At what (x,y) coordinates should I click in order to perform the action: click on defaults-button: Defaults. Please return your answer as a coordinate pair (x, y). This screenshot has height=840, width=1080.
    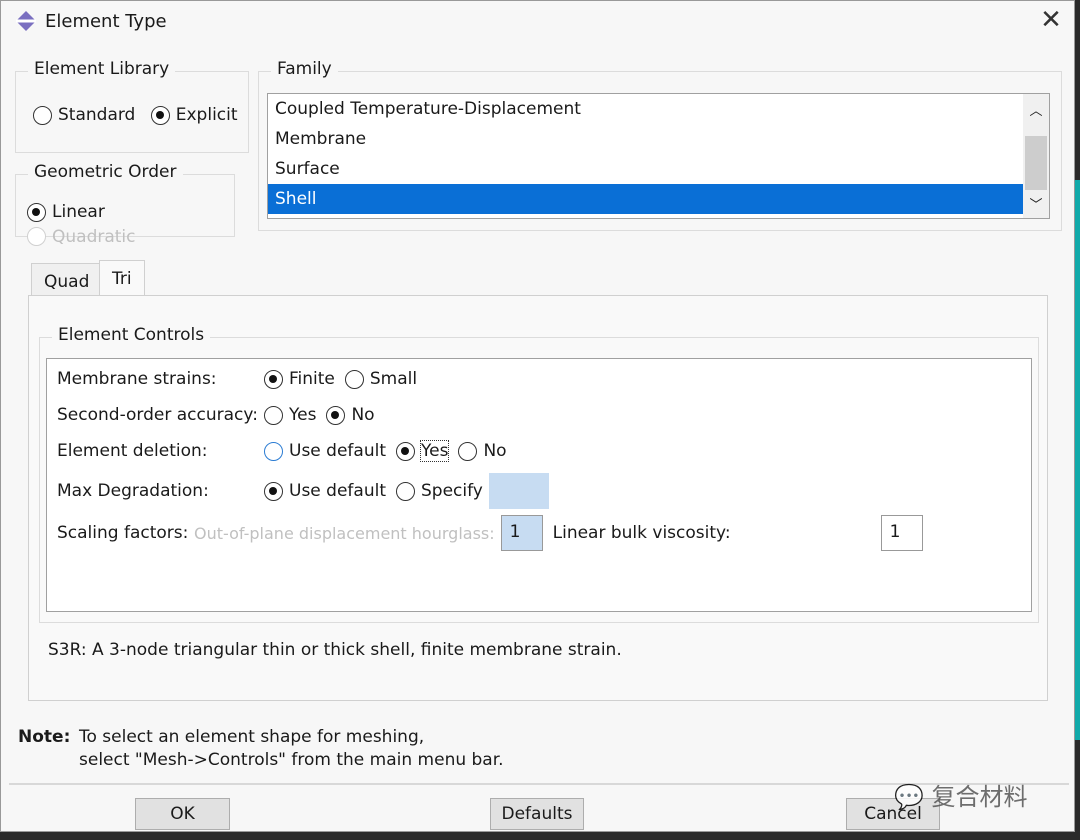
    Looking at the image, I should click on (537, 814).